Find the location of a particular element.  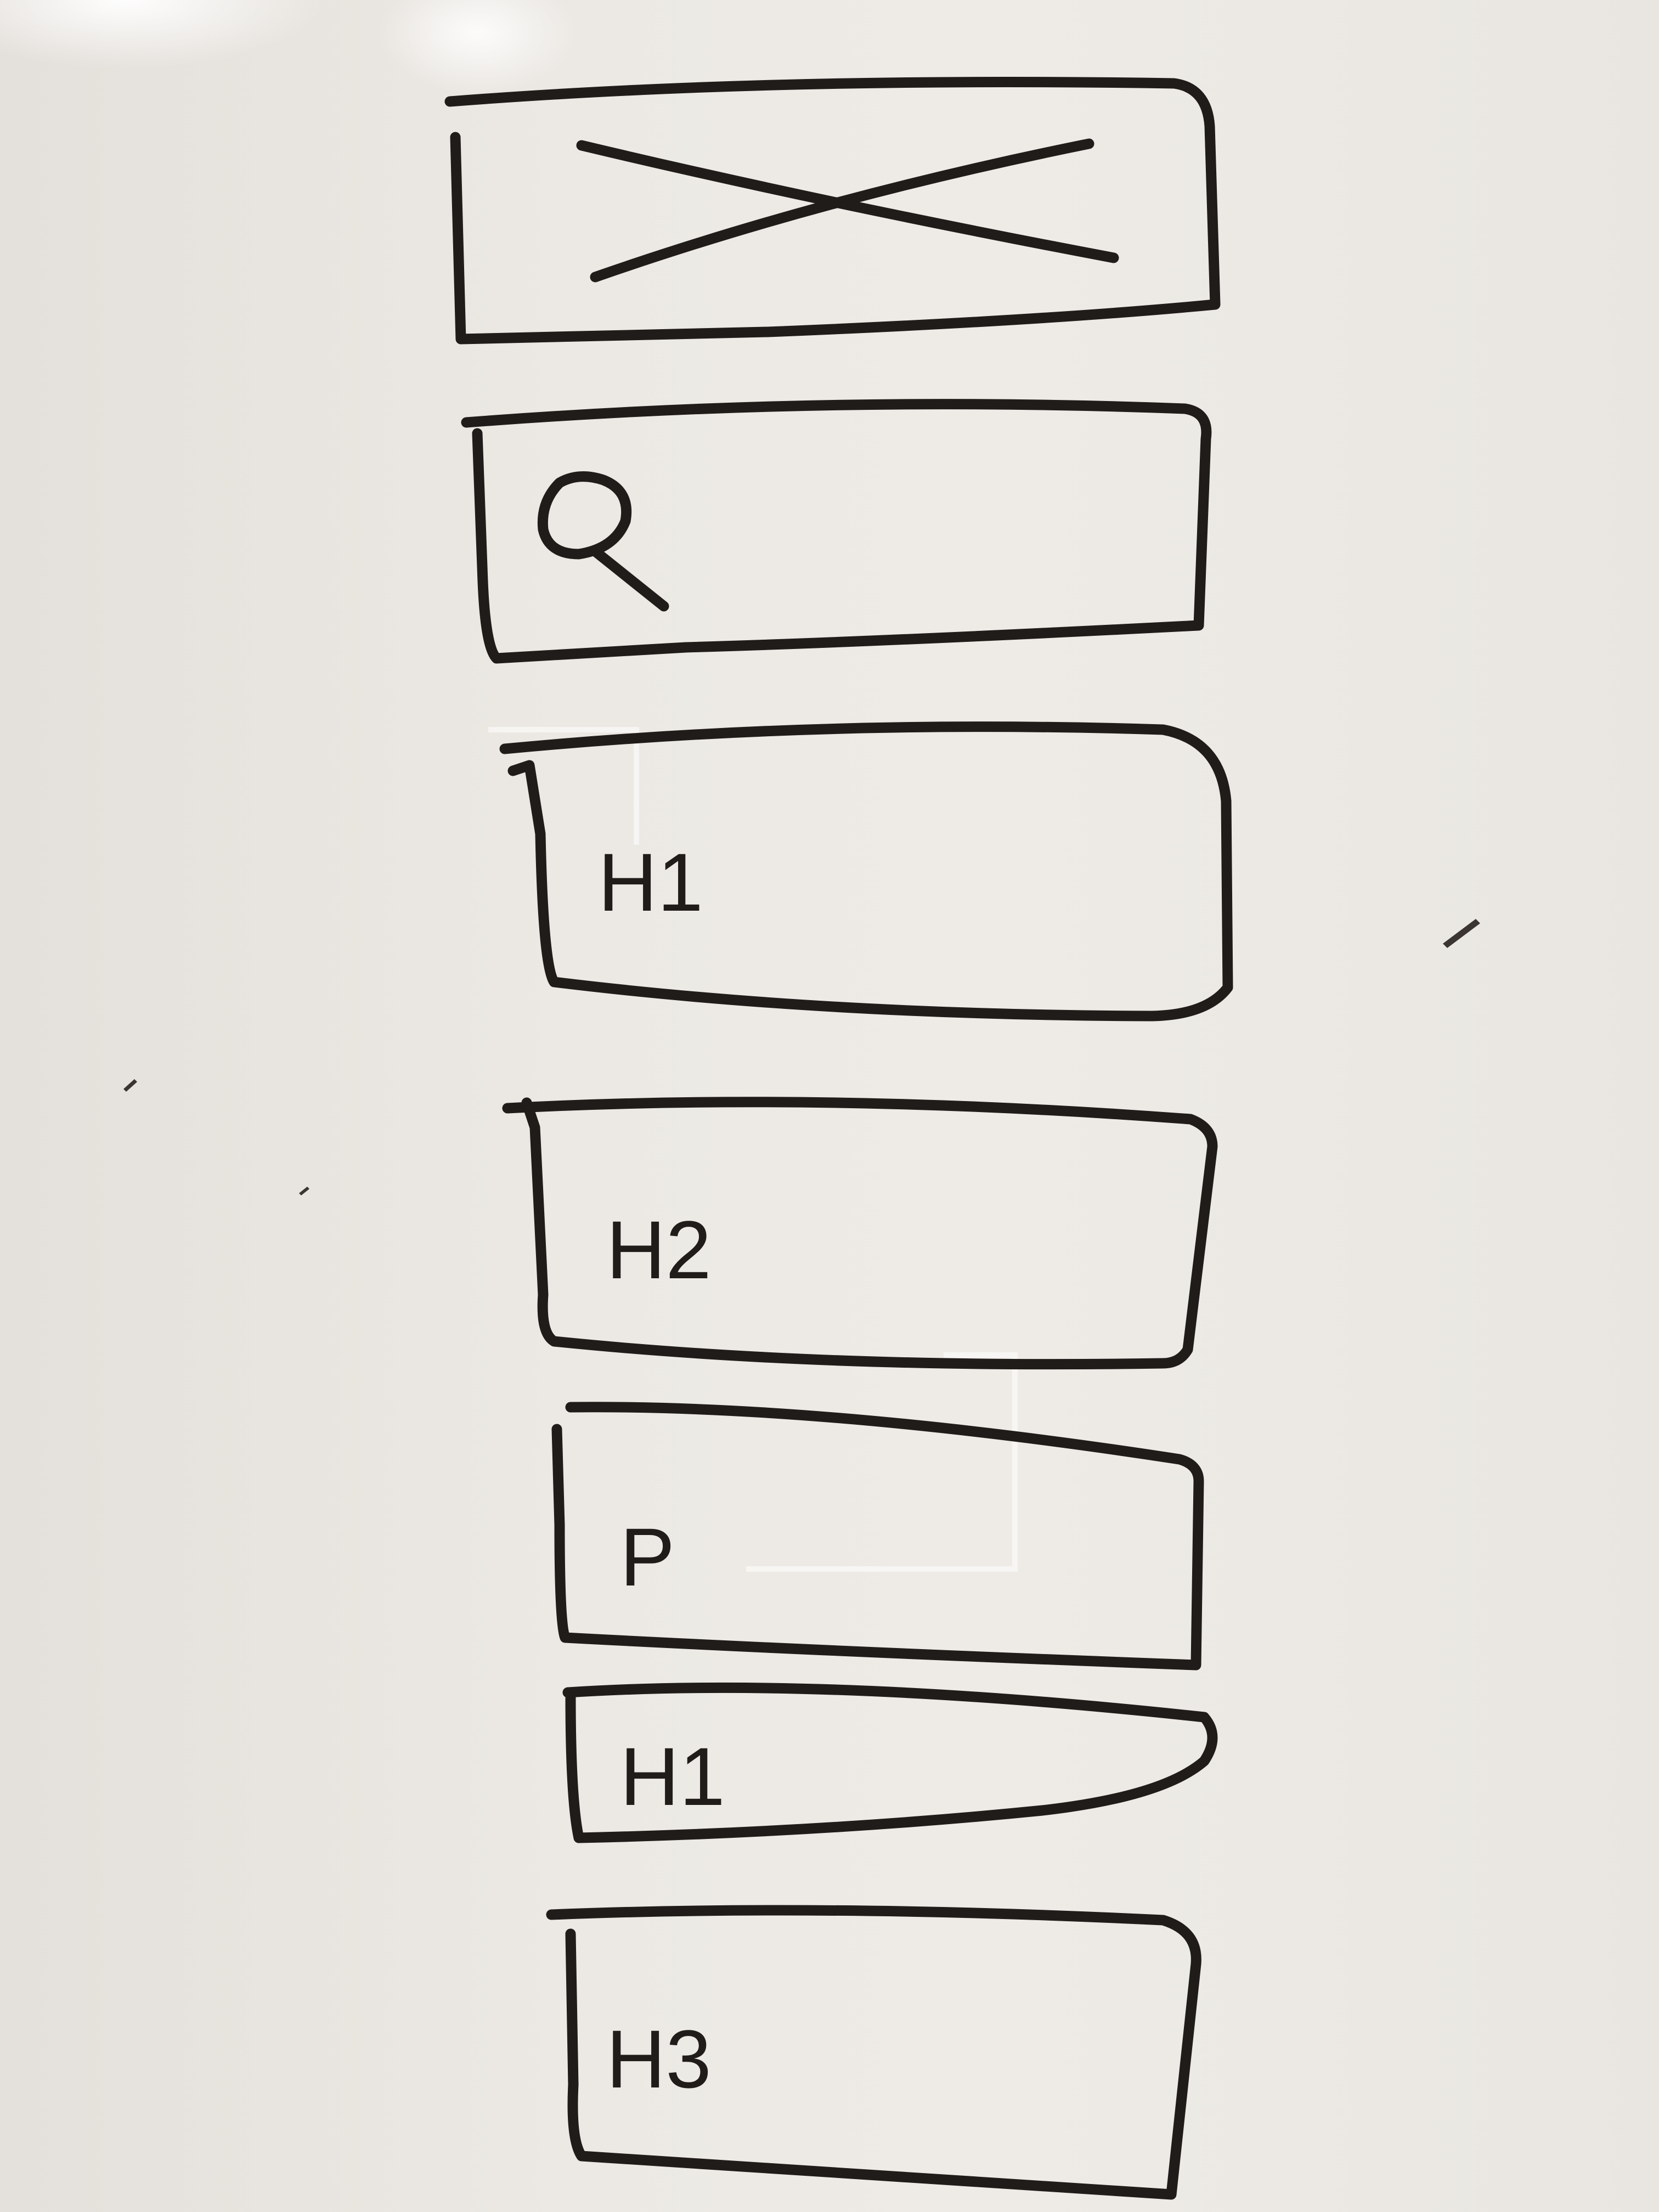

image-placeholder-block is located at coordinates (833, 210).